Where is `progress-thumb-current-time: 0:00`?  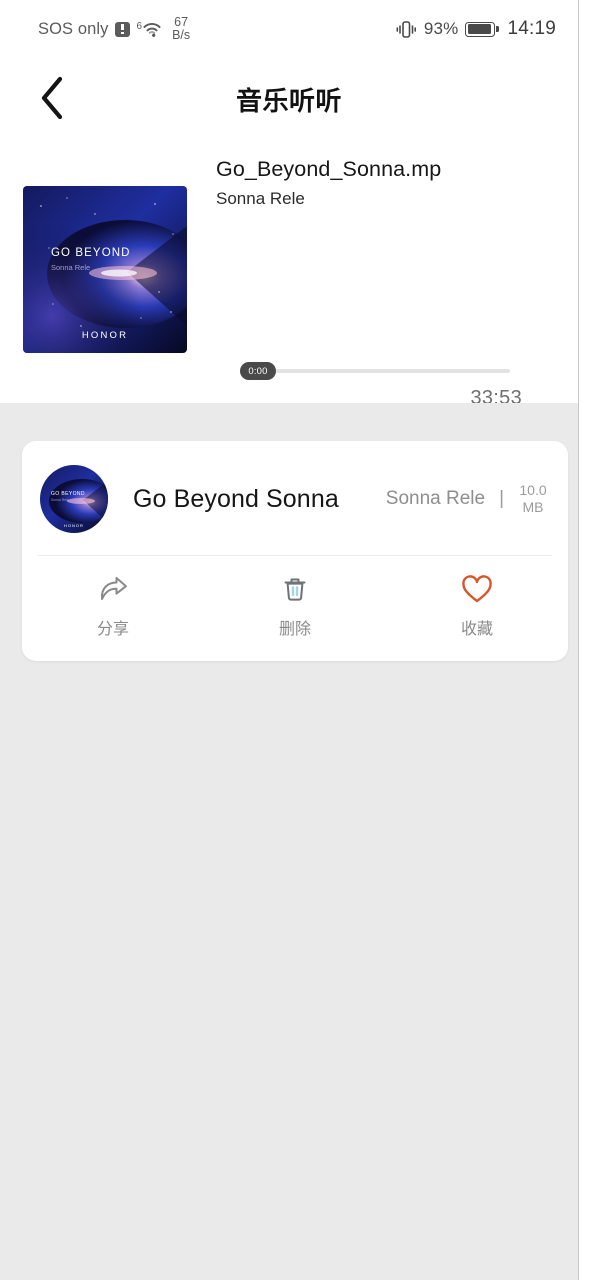 progress-thumb-current-time: 0:00 is located at coordinates (258, 371).